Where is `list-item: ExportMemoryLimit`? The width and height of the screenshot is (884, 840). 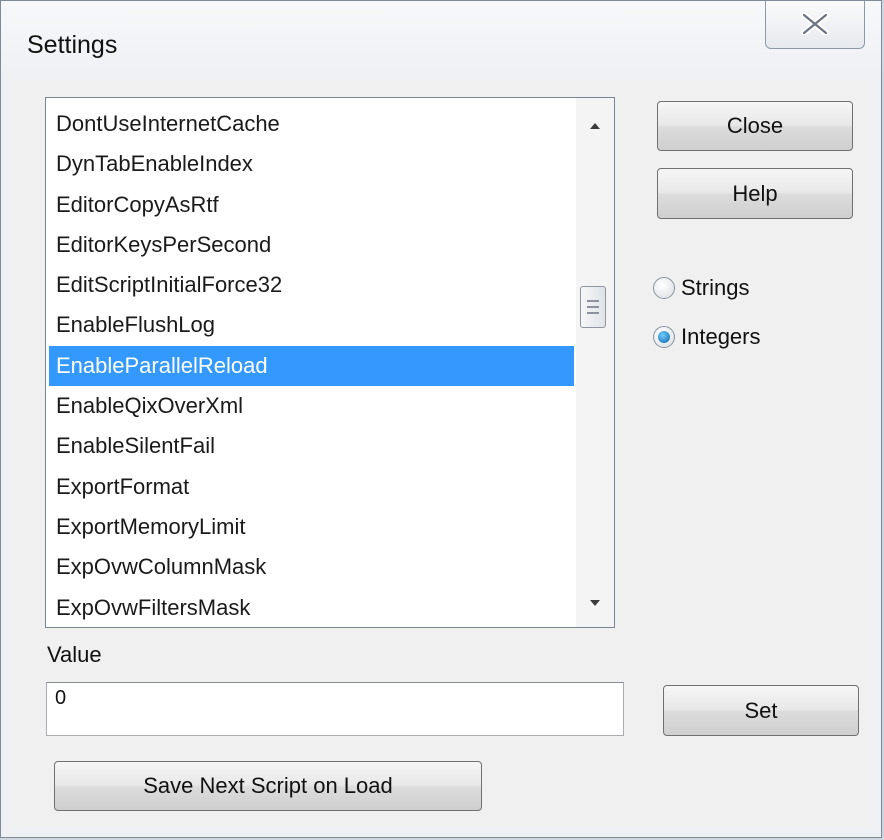 list-item: ExportMemoryLimit is located at coordinates (311, 527).